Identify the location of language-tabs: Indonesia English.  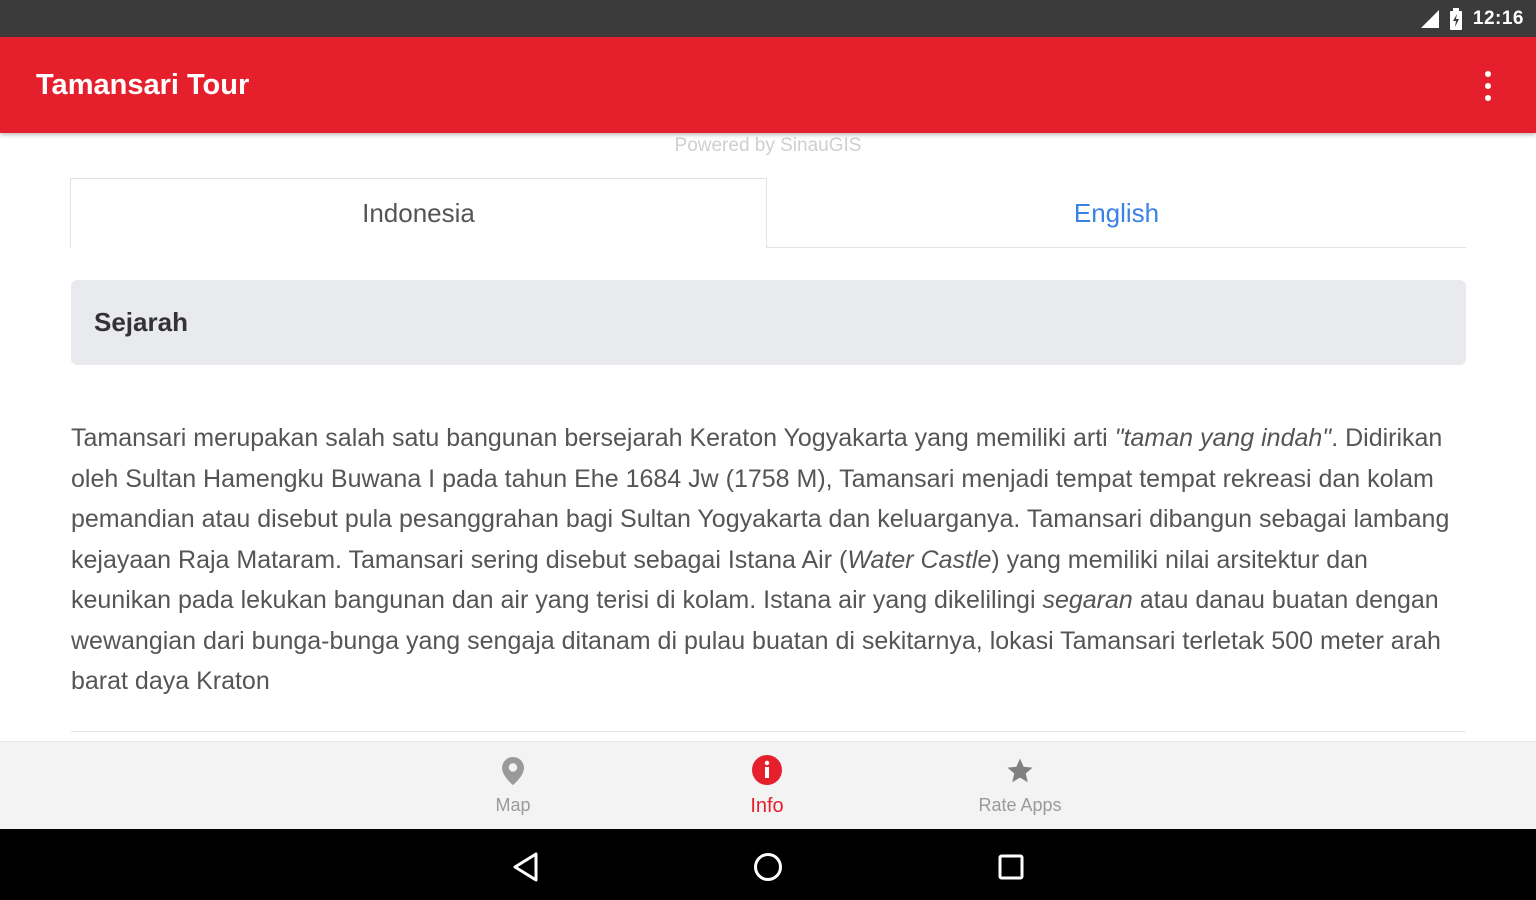
(768, 213).